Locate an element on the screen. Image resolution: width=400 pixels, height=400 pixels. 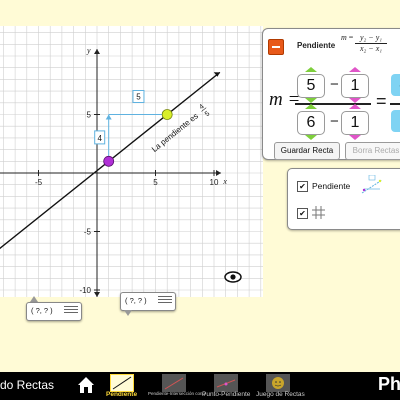
tab-label: Juego de Rectas is located at coordinates (280, 394).